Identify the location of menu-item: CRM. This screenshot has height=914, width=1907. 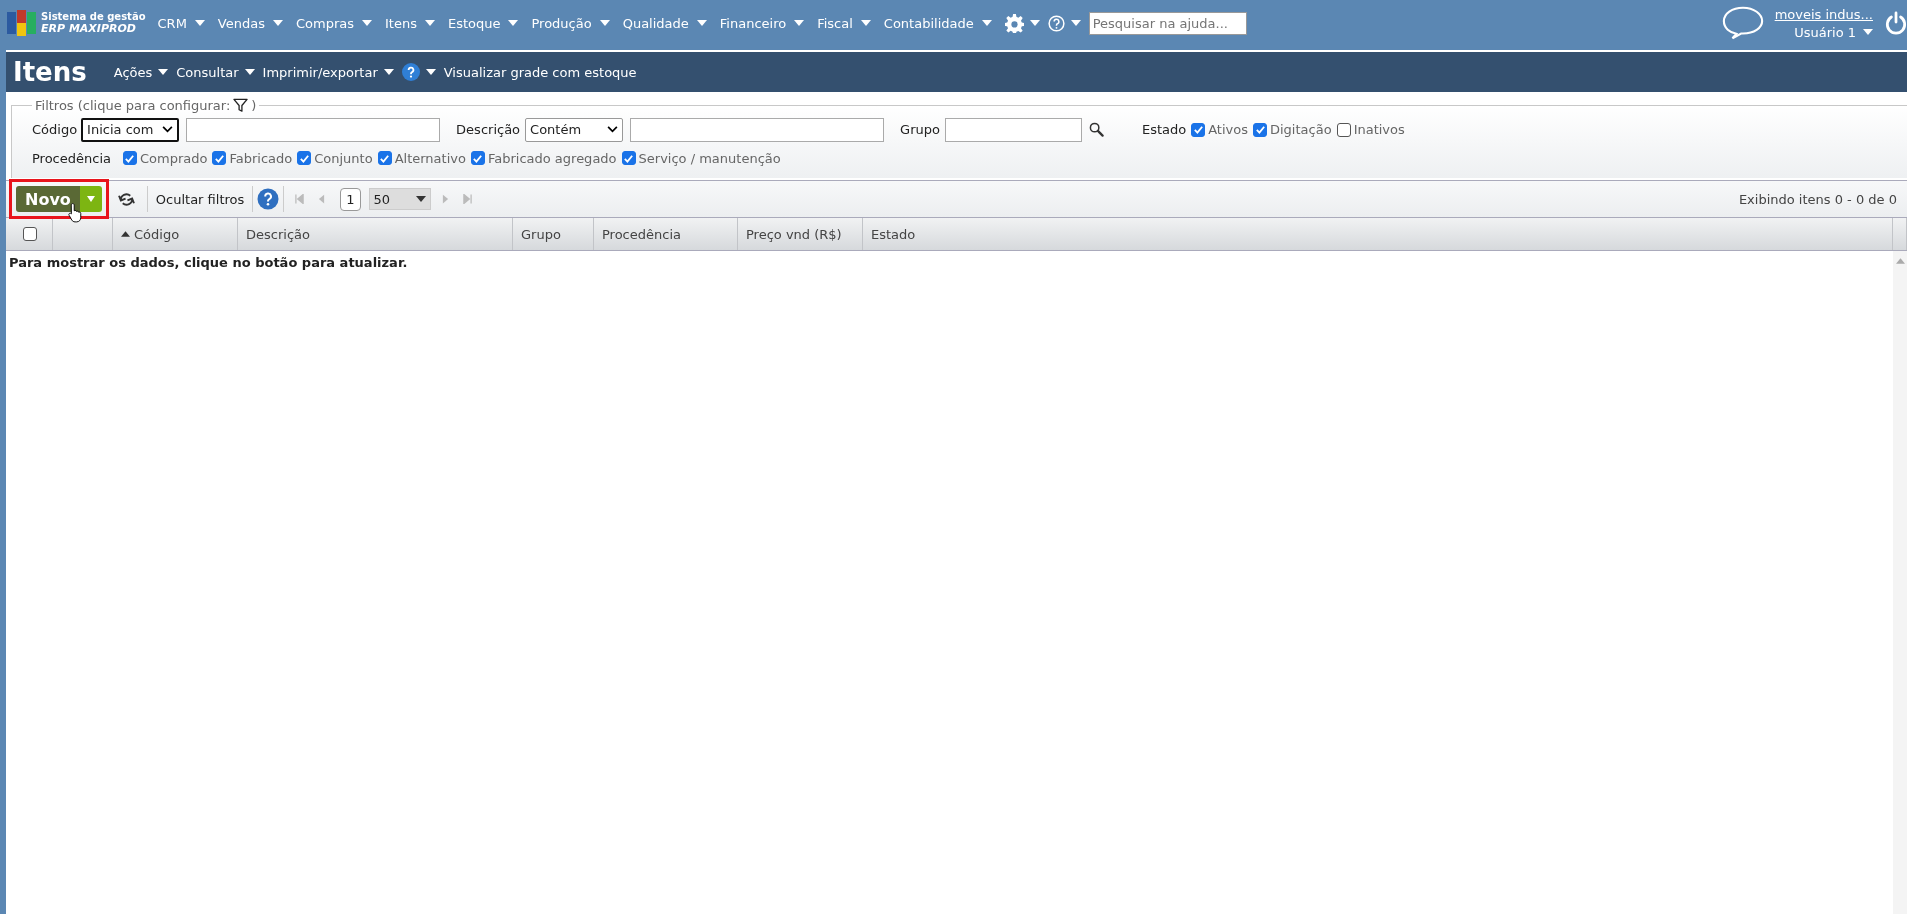
(181, 23).